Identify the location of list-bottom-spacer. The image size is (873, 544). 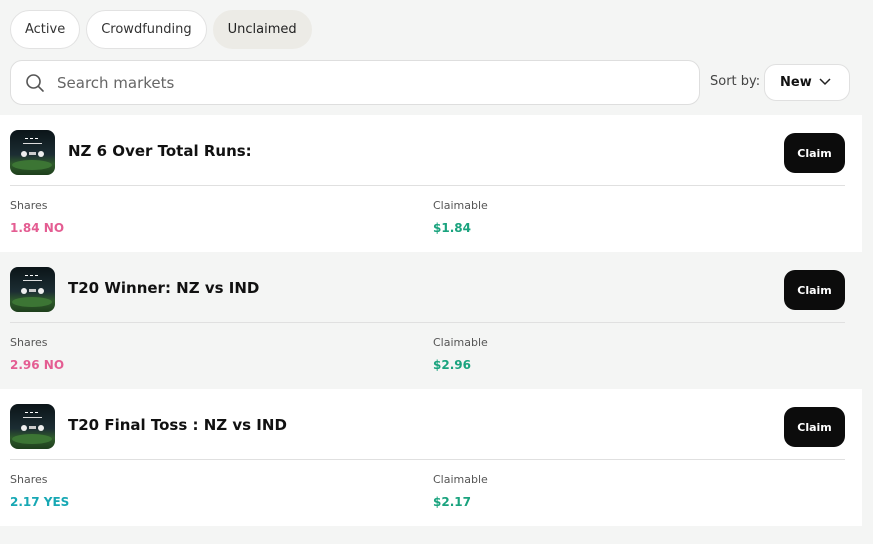
(436, 535).